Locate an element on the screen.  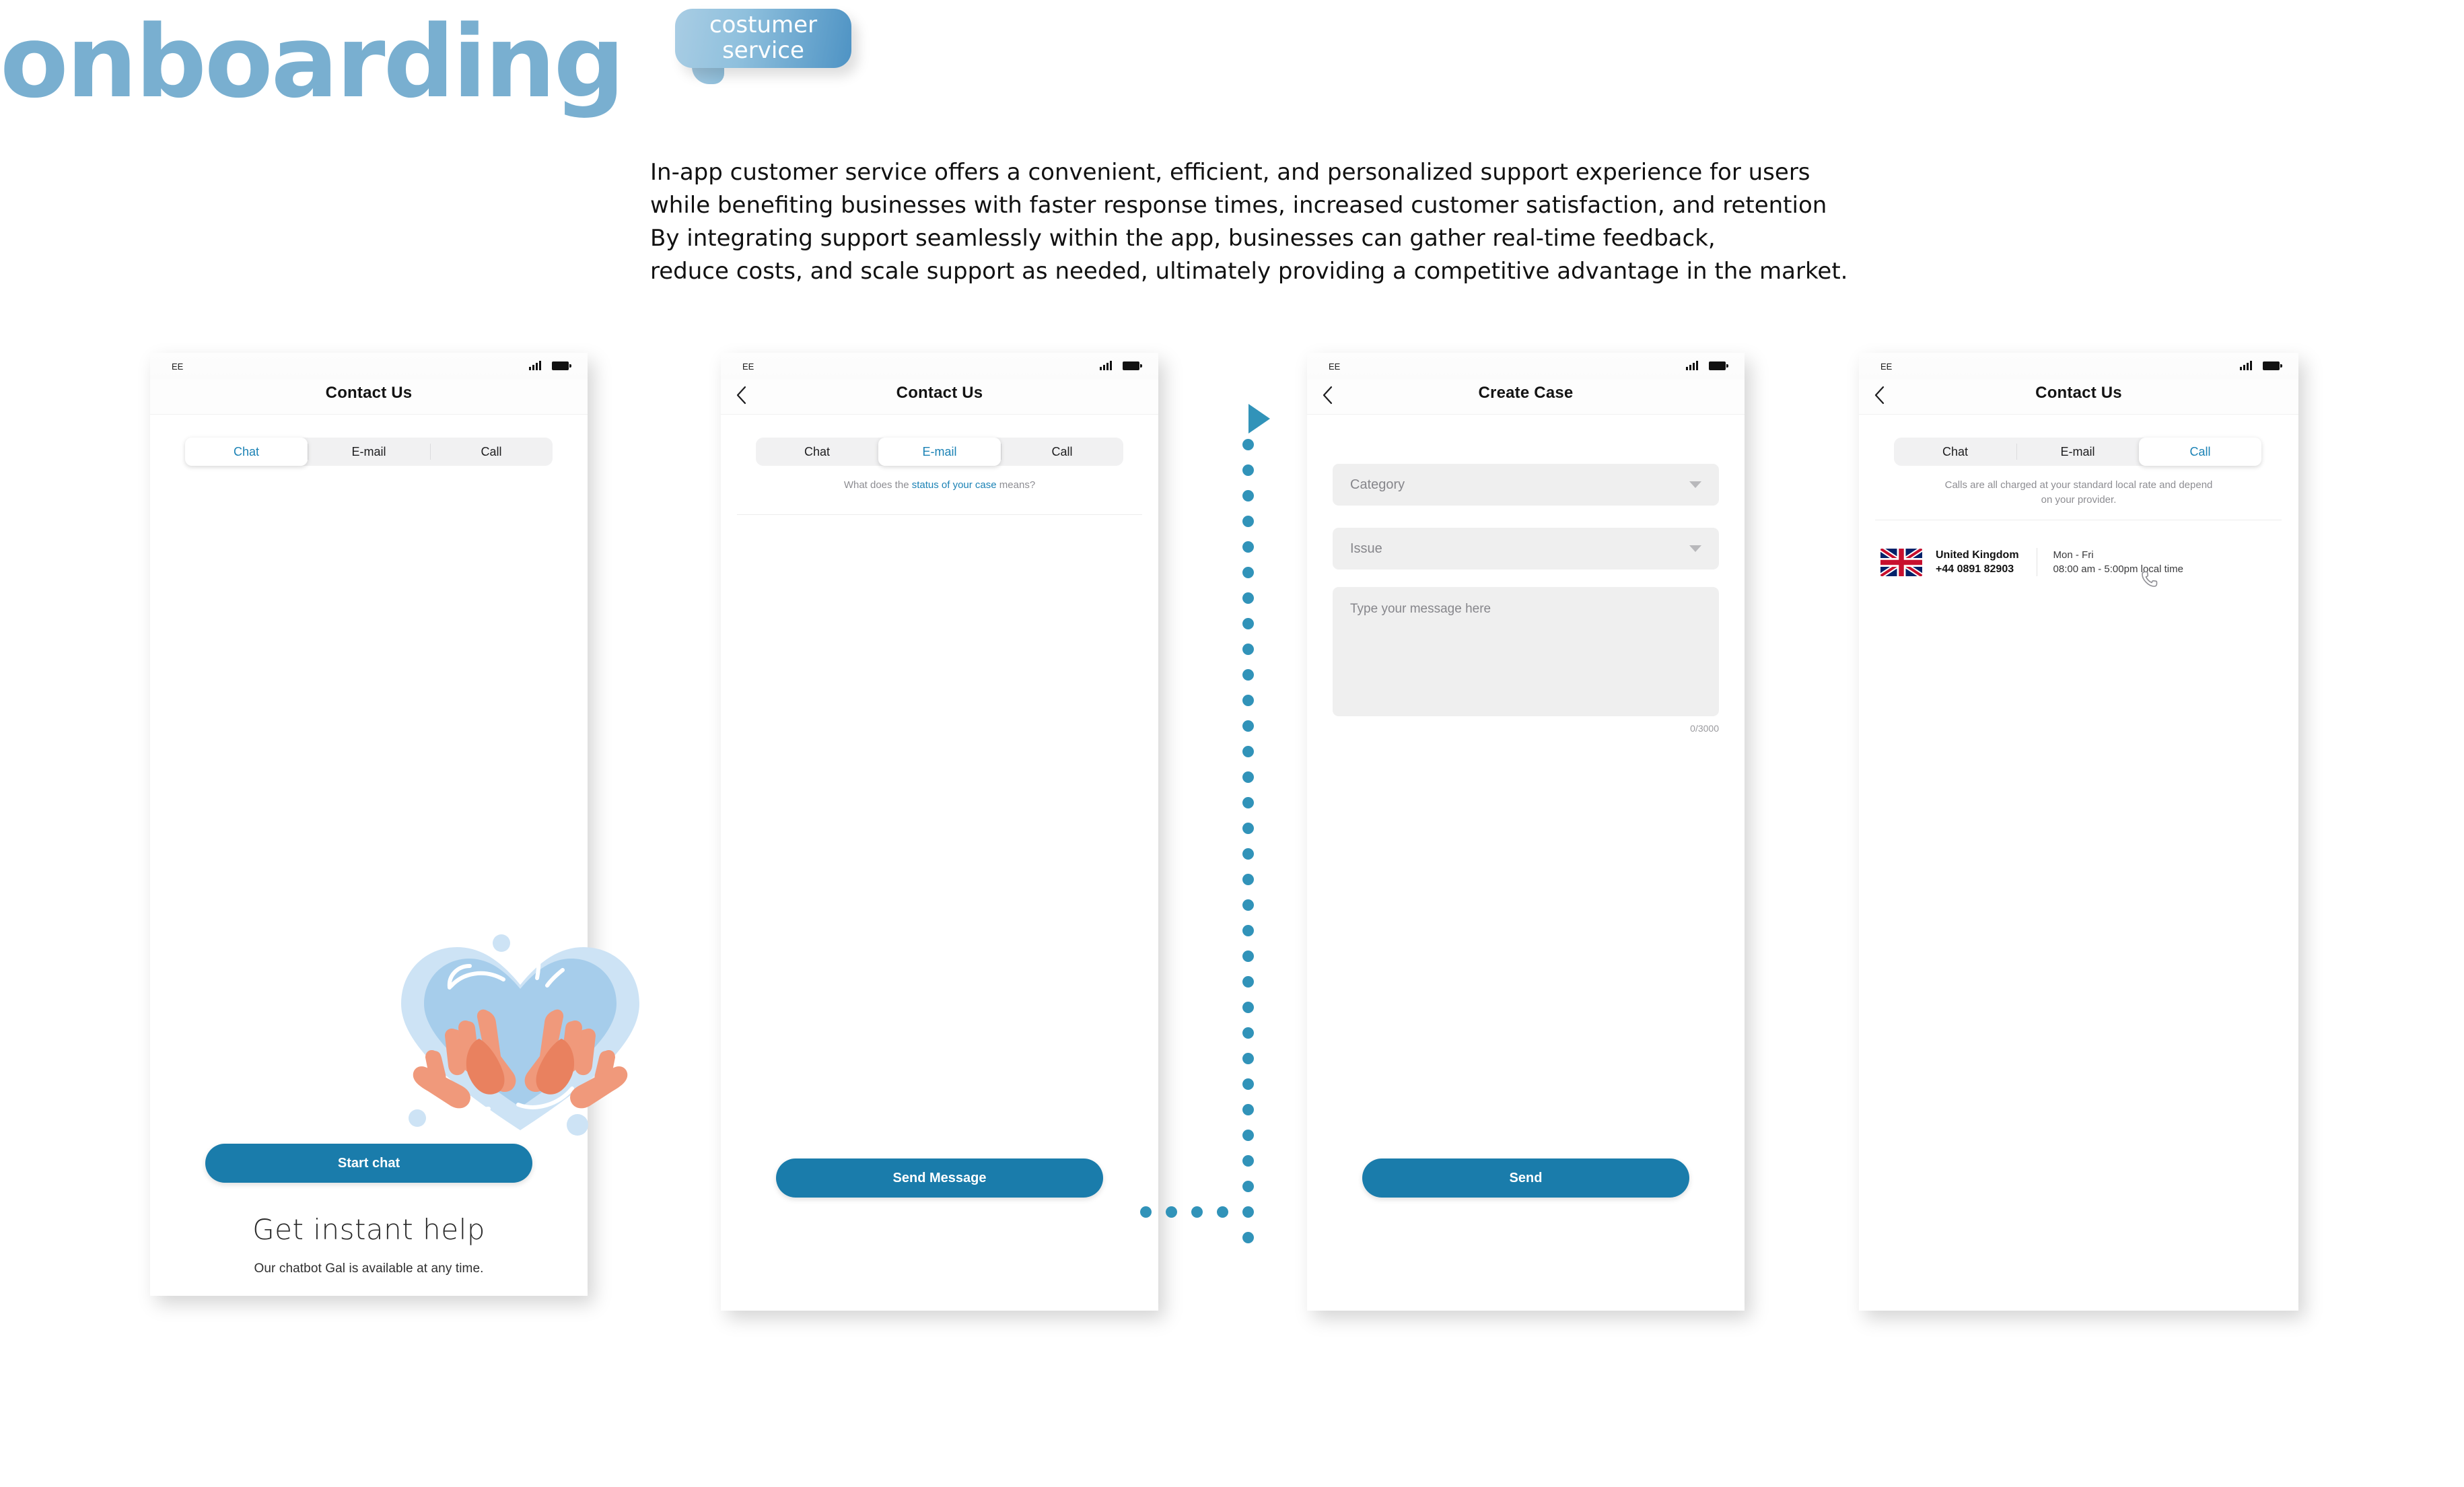
message-placeholder: Type your message here is located at coordinates (1420, 609).